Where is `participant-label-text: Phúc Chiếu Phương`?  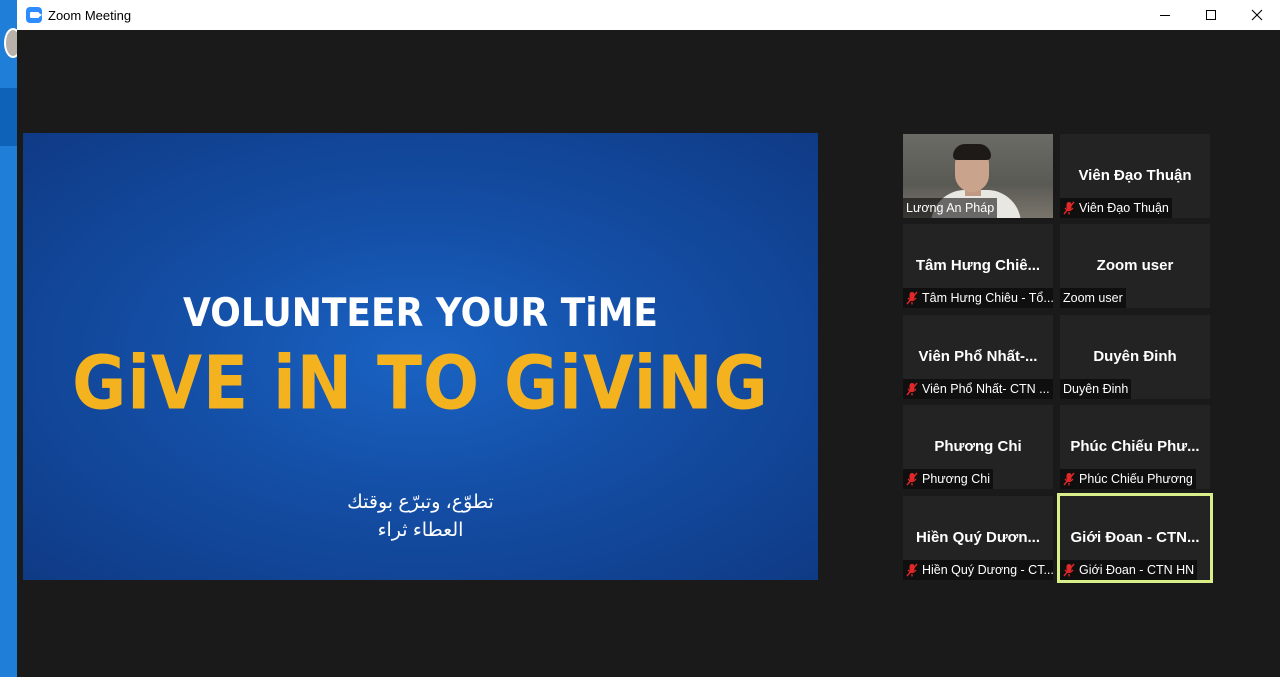 participant-label-text: Phúc Chiếu Phương is located at coordinates (1136, 479).